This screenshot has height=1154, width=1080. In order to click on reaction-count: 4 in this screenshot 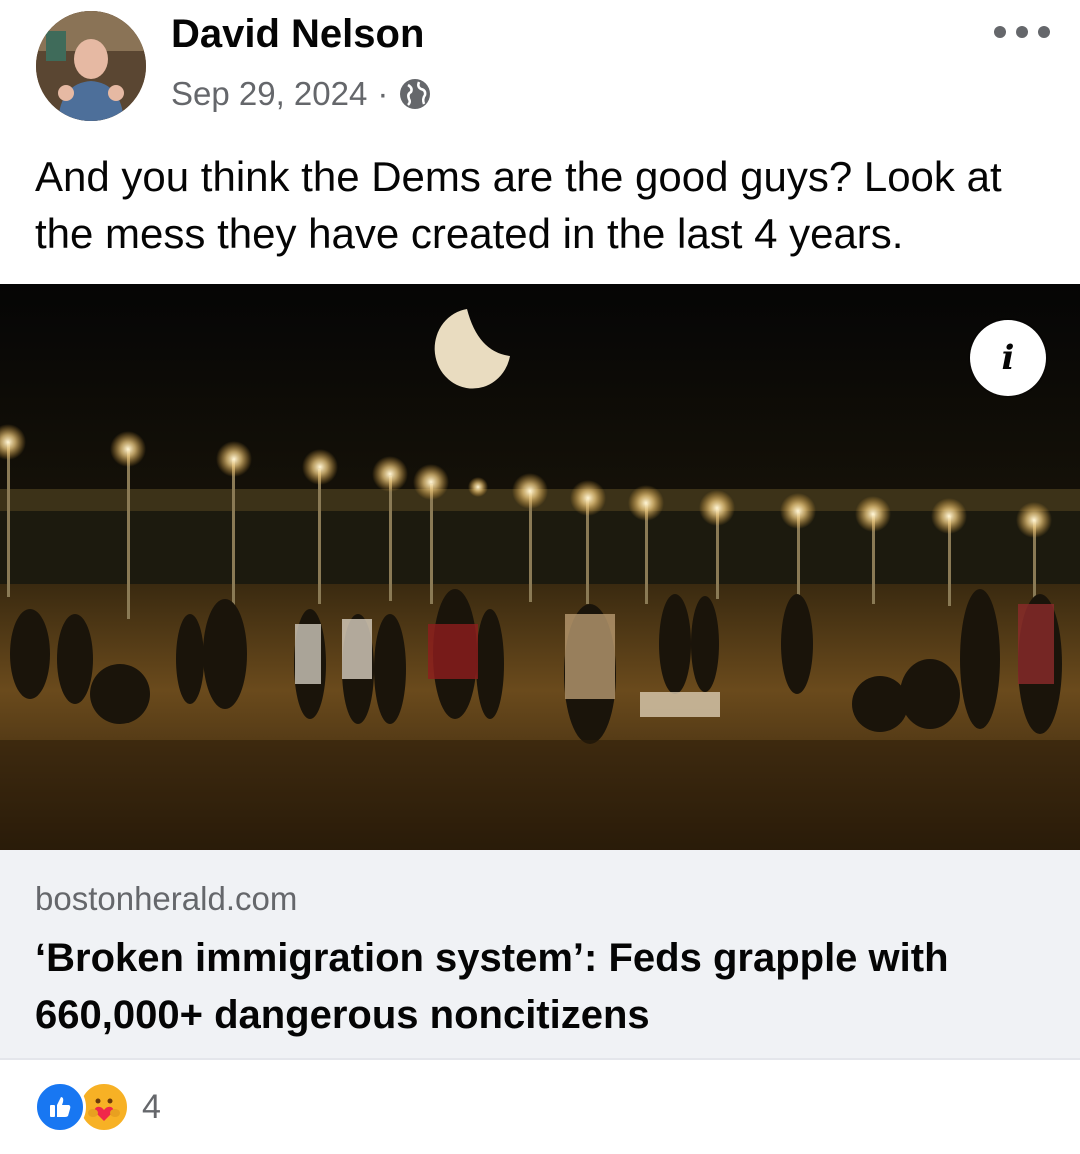, I will do `click(151, 1107)`.